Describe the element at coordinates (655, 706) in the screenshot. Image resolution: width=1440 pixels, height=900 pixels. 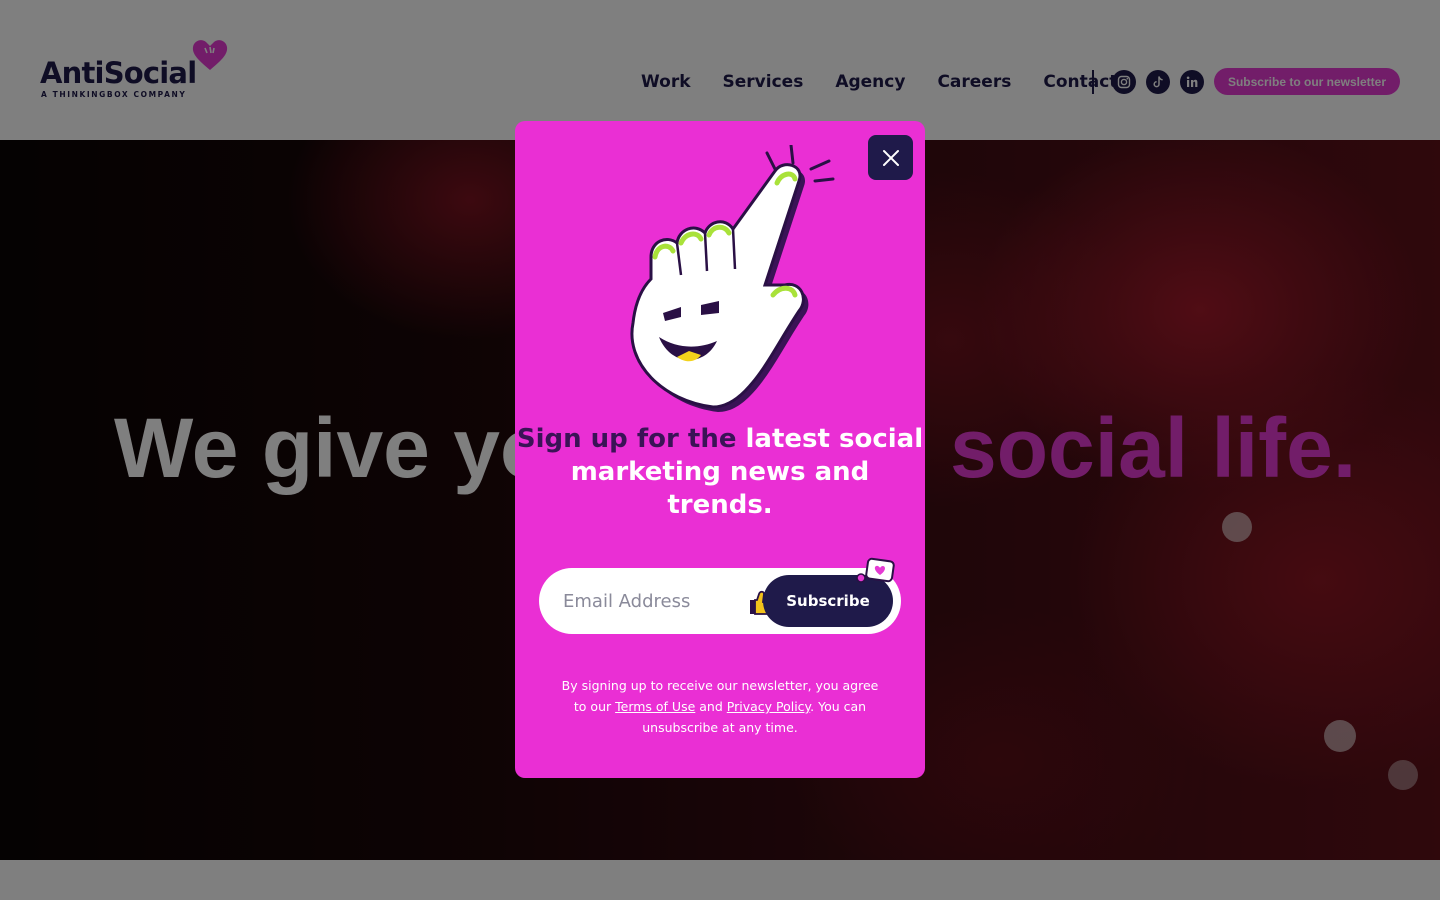
I see `terms-of-use-link: Terms of Use` at that location.